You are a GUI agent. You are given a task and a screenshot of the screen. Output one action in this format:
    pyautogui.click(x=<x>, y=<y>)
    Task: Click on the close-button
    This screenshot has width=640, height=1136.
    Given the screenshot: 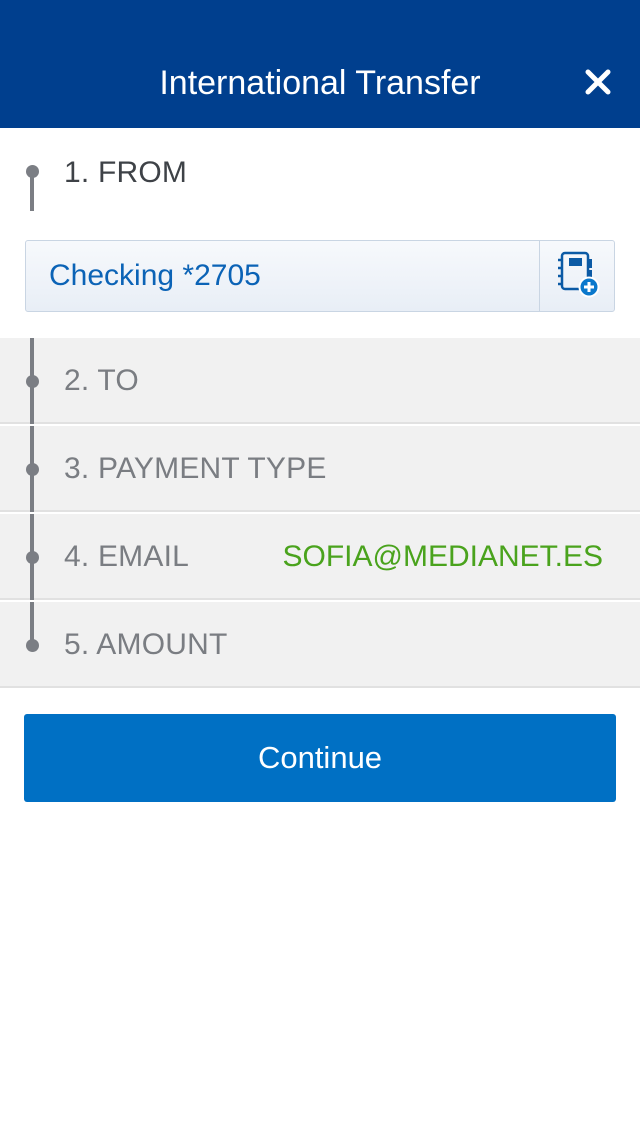 What is the action you would take?
    pyautogui.click(x=598, y=84)
    